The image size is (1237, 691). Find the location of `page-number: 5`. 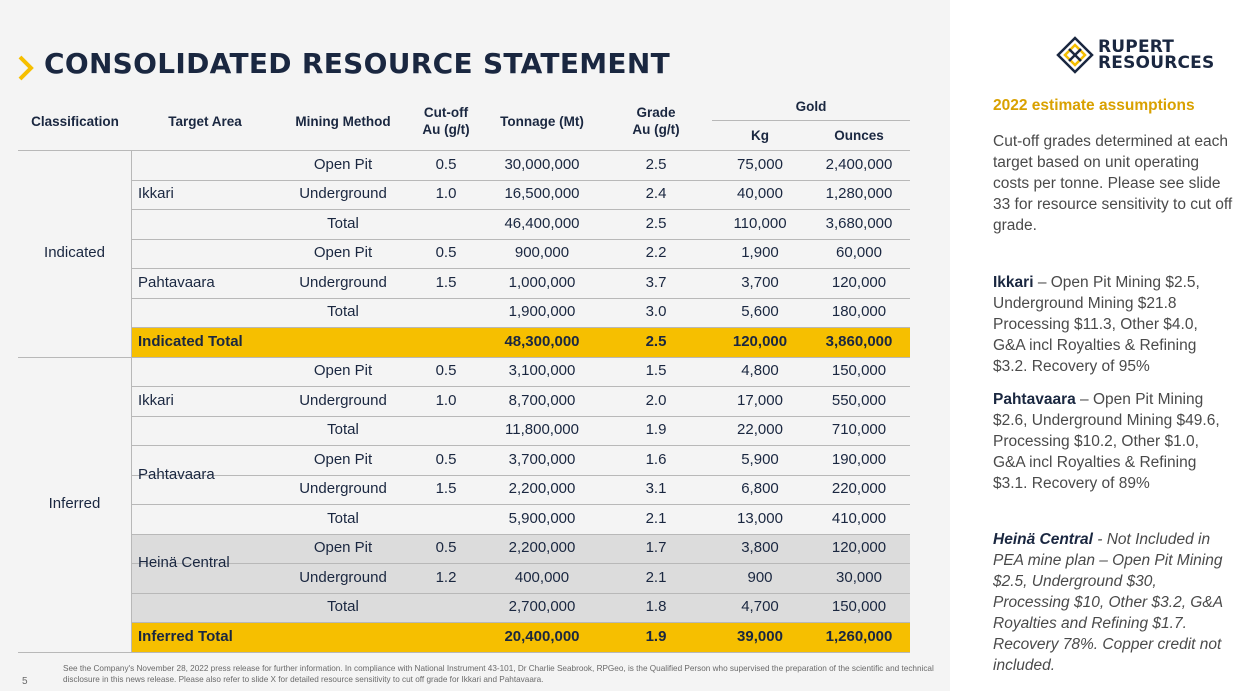

page-number: 5 is located at coordinates (25, 681).